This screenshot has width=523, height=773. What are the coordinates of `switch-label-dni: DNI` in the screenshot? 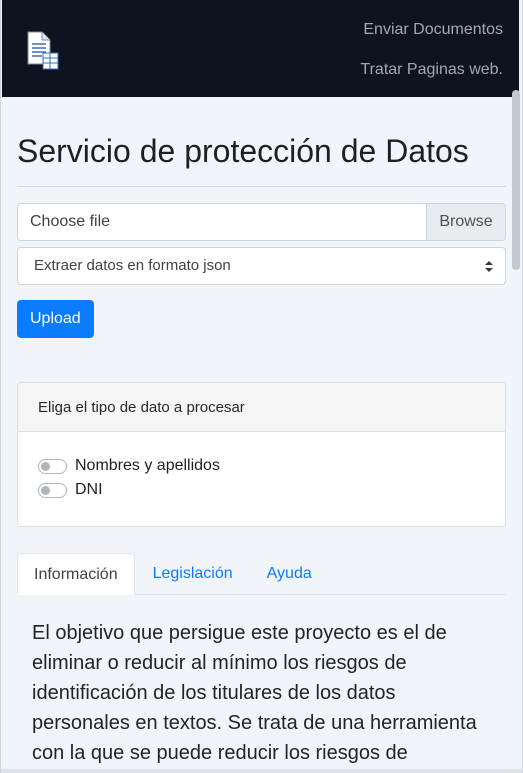 It's located at (89, 490).